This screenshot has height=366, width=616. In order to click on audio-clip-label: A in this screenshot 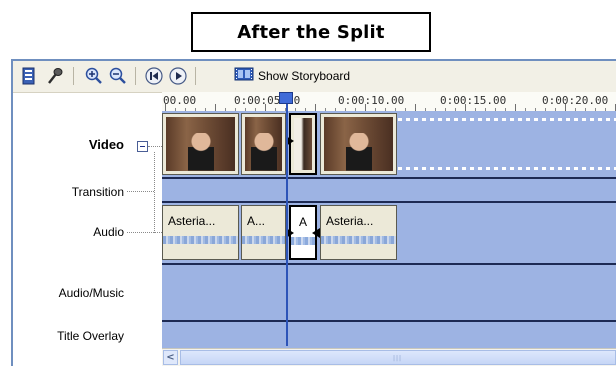, I will do `click(303, 222)`.